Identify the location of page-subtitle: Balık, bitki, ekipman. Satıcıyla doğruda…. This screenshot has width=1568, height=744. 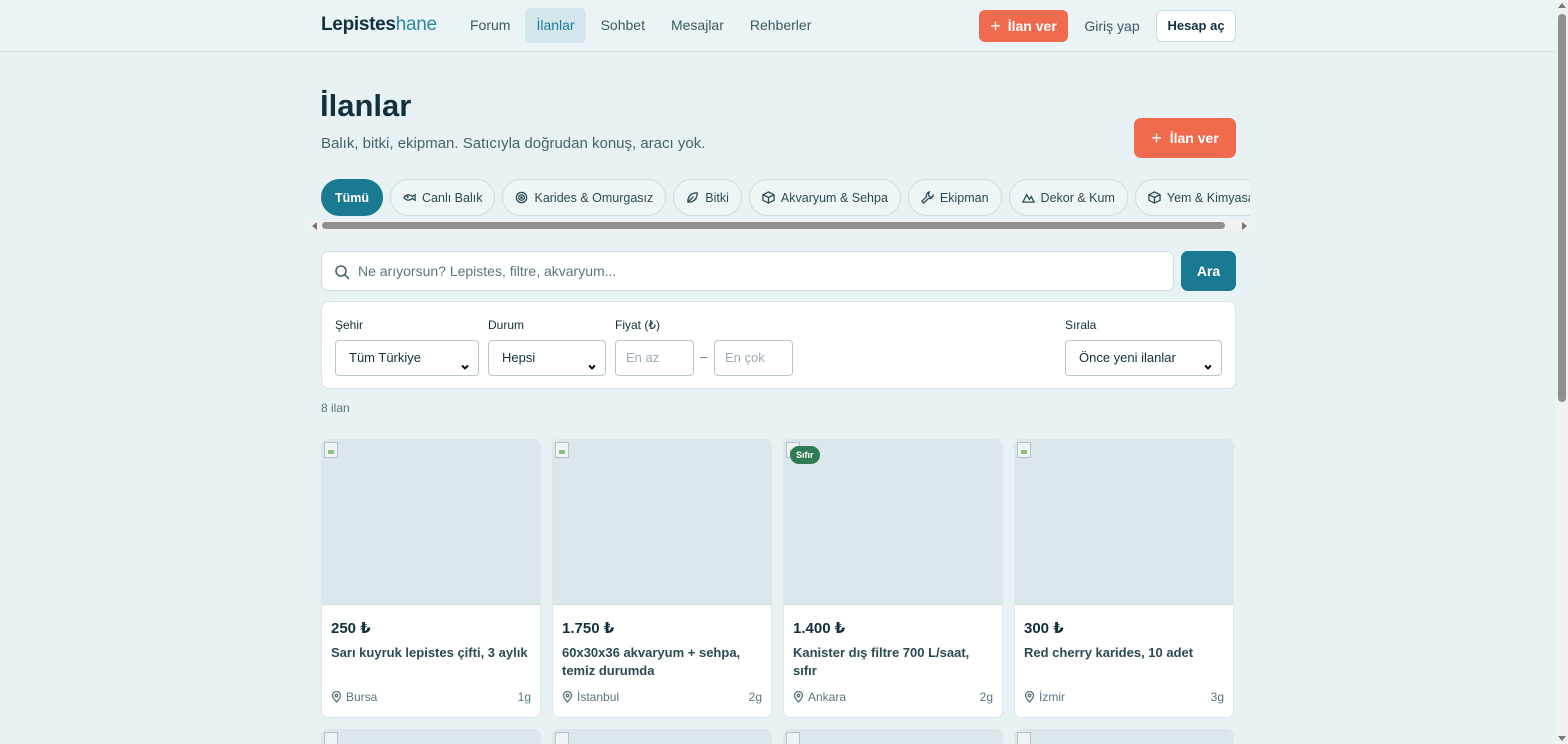
(513, 143).